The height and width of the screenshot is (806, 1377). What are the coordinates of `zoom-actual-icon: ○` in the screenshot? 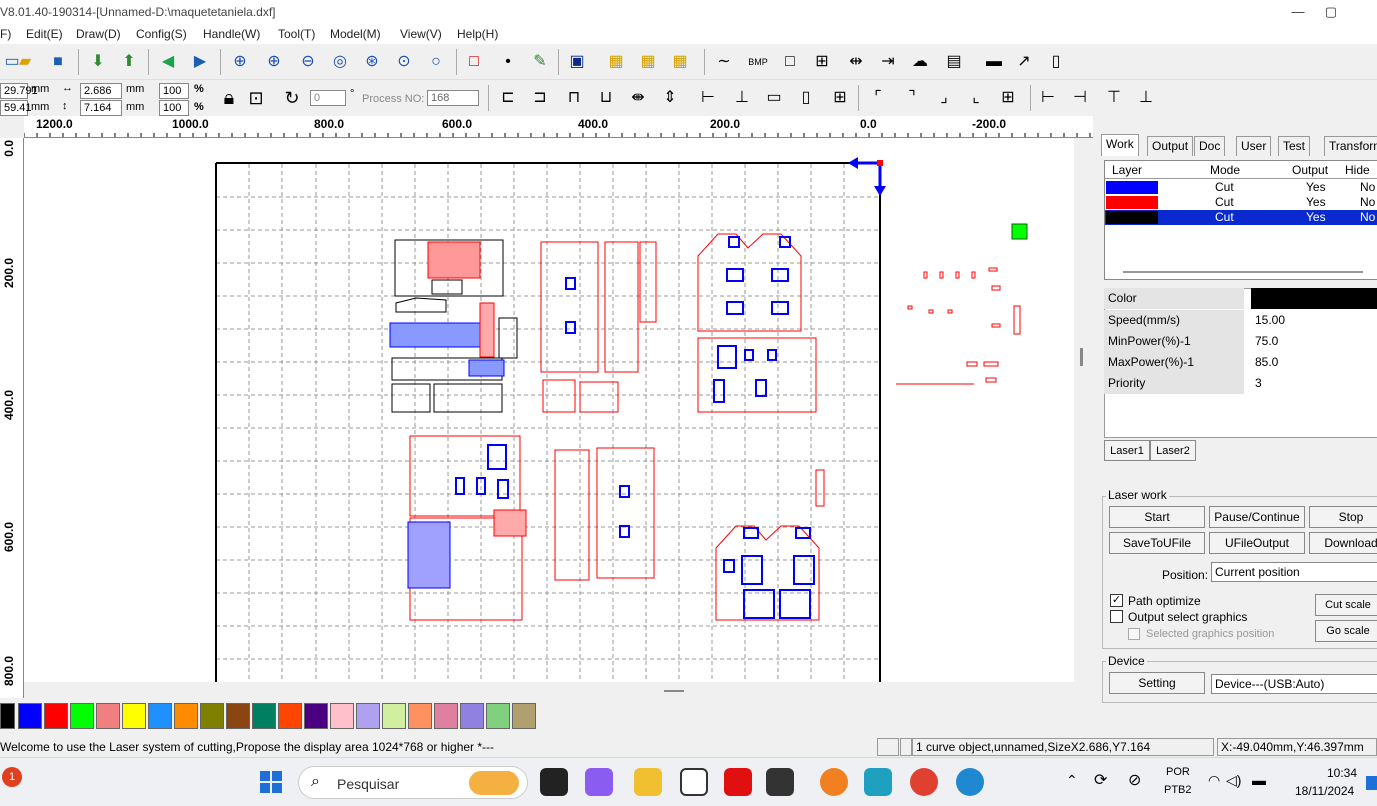 It's located at (436, 62).